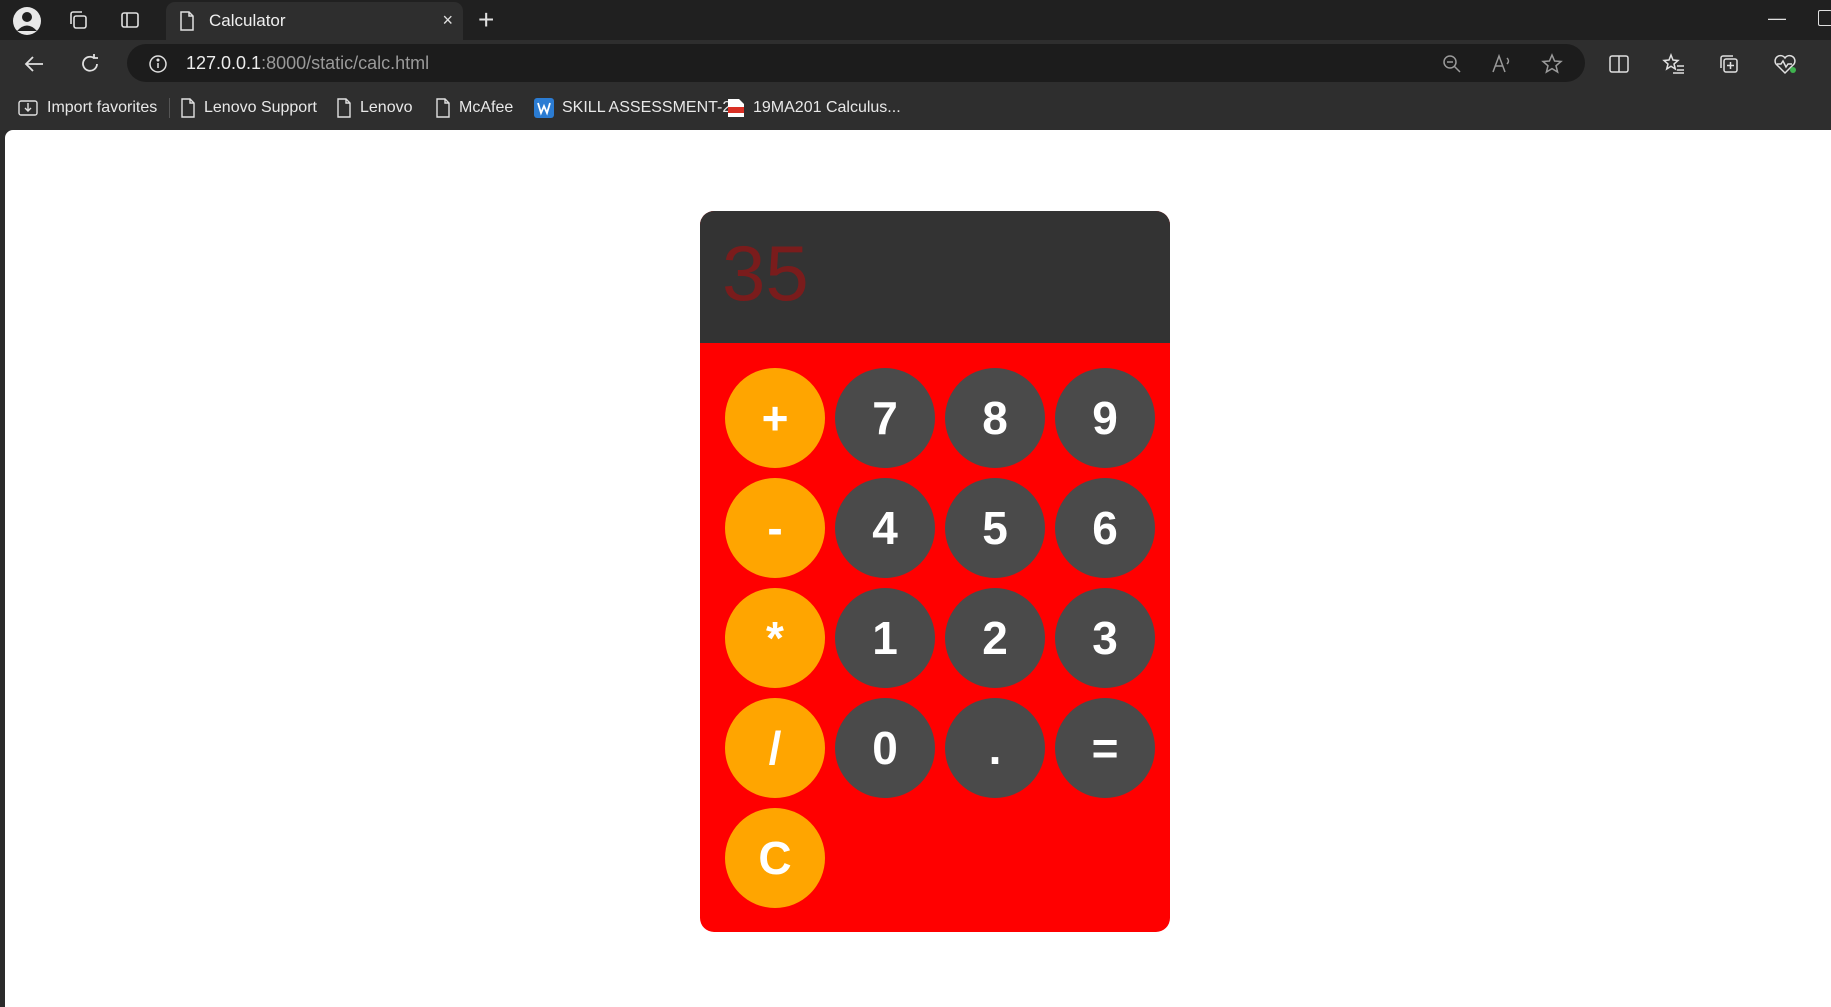  I want to click on bookmark-import-favorites: Import favorites, so click(87, 108).